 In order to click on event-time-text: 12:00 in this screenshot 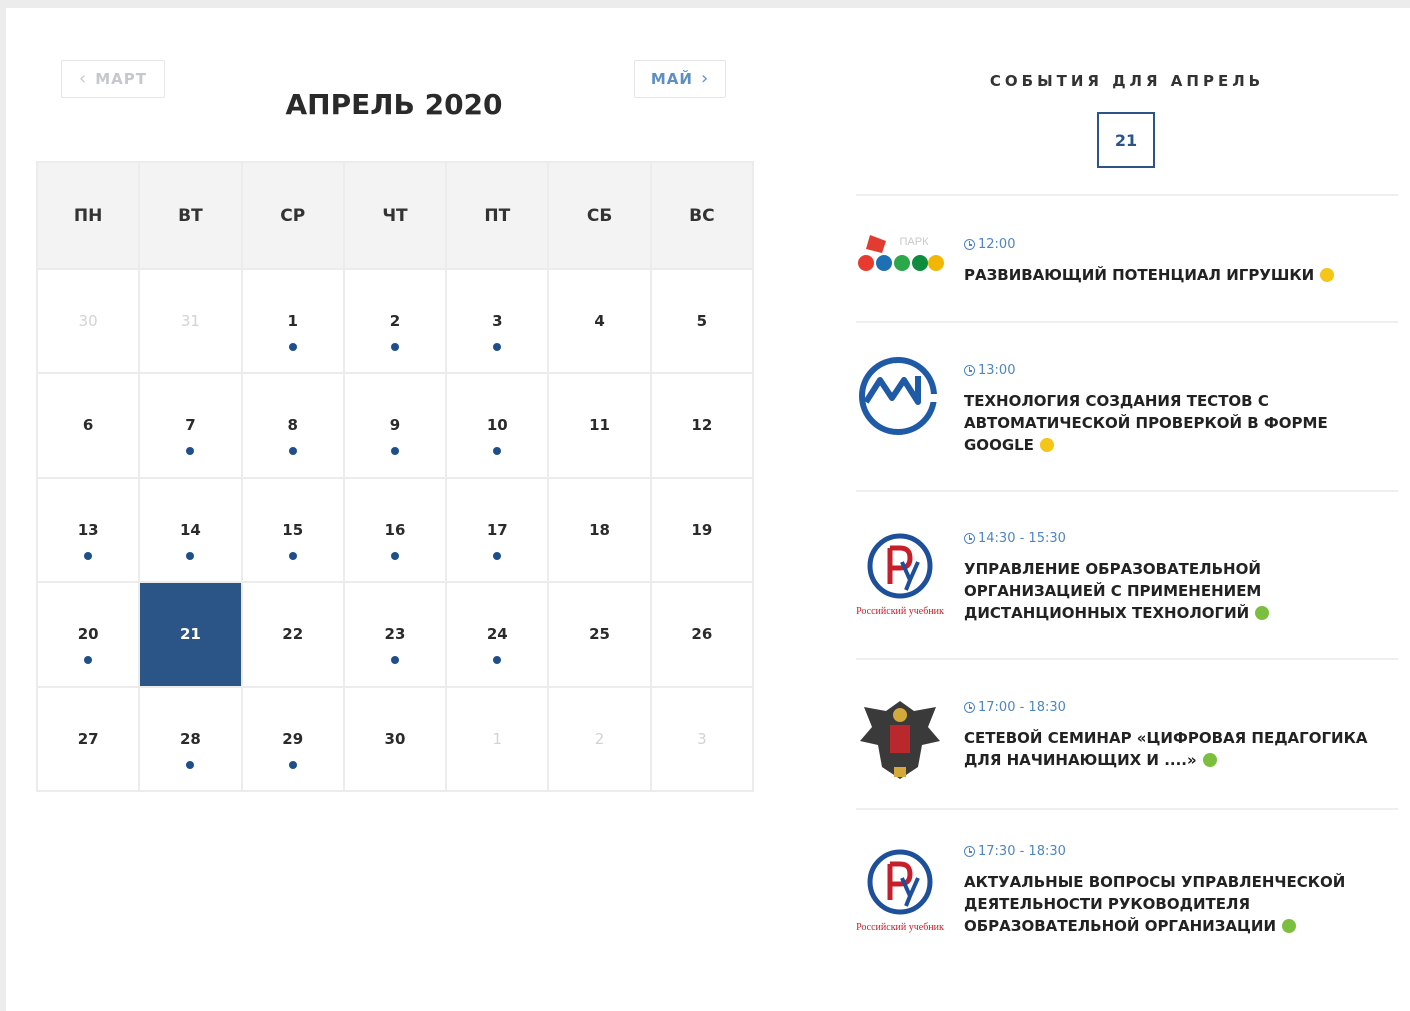, I will do `click(997, 244)`.